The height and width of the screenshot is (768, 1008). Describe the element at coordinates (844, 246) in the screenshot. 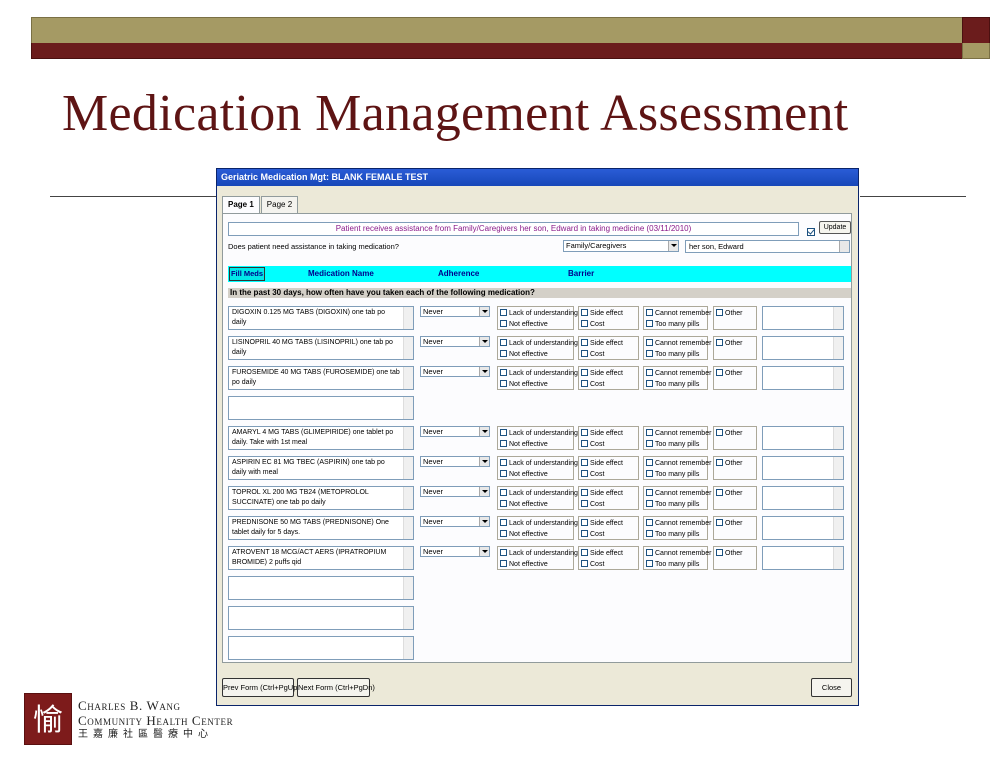

I see `spinner-icon` at that location.